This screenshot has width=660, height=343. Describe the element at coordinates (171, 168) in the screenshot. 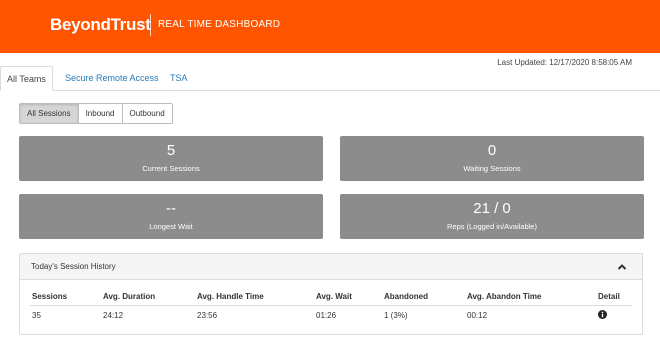

I see `current-sessions-label: Current Sessions` at that location.